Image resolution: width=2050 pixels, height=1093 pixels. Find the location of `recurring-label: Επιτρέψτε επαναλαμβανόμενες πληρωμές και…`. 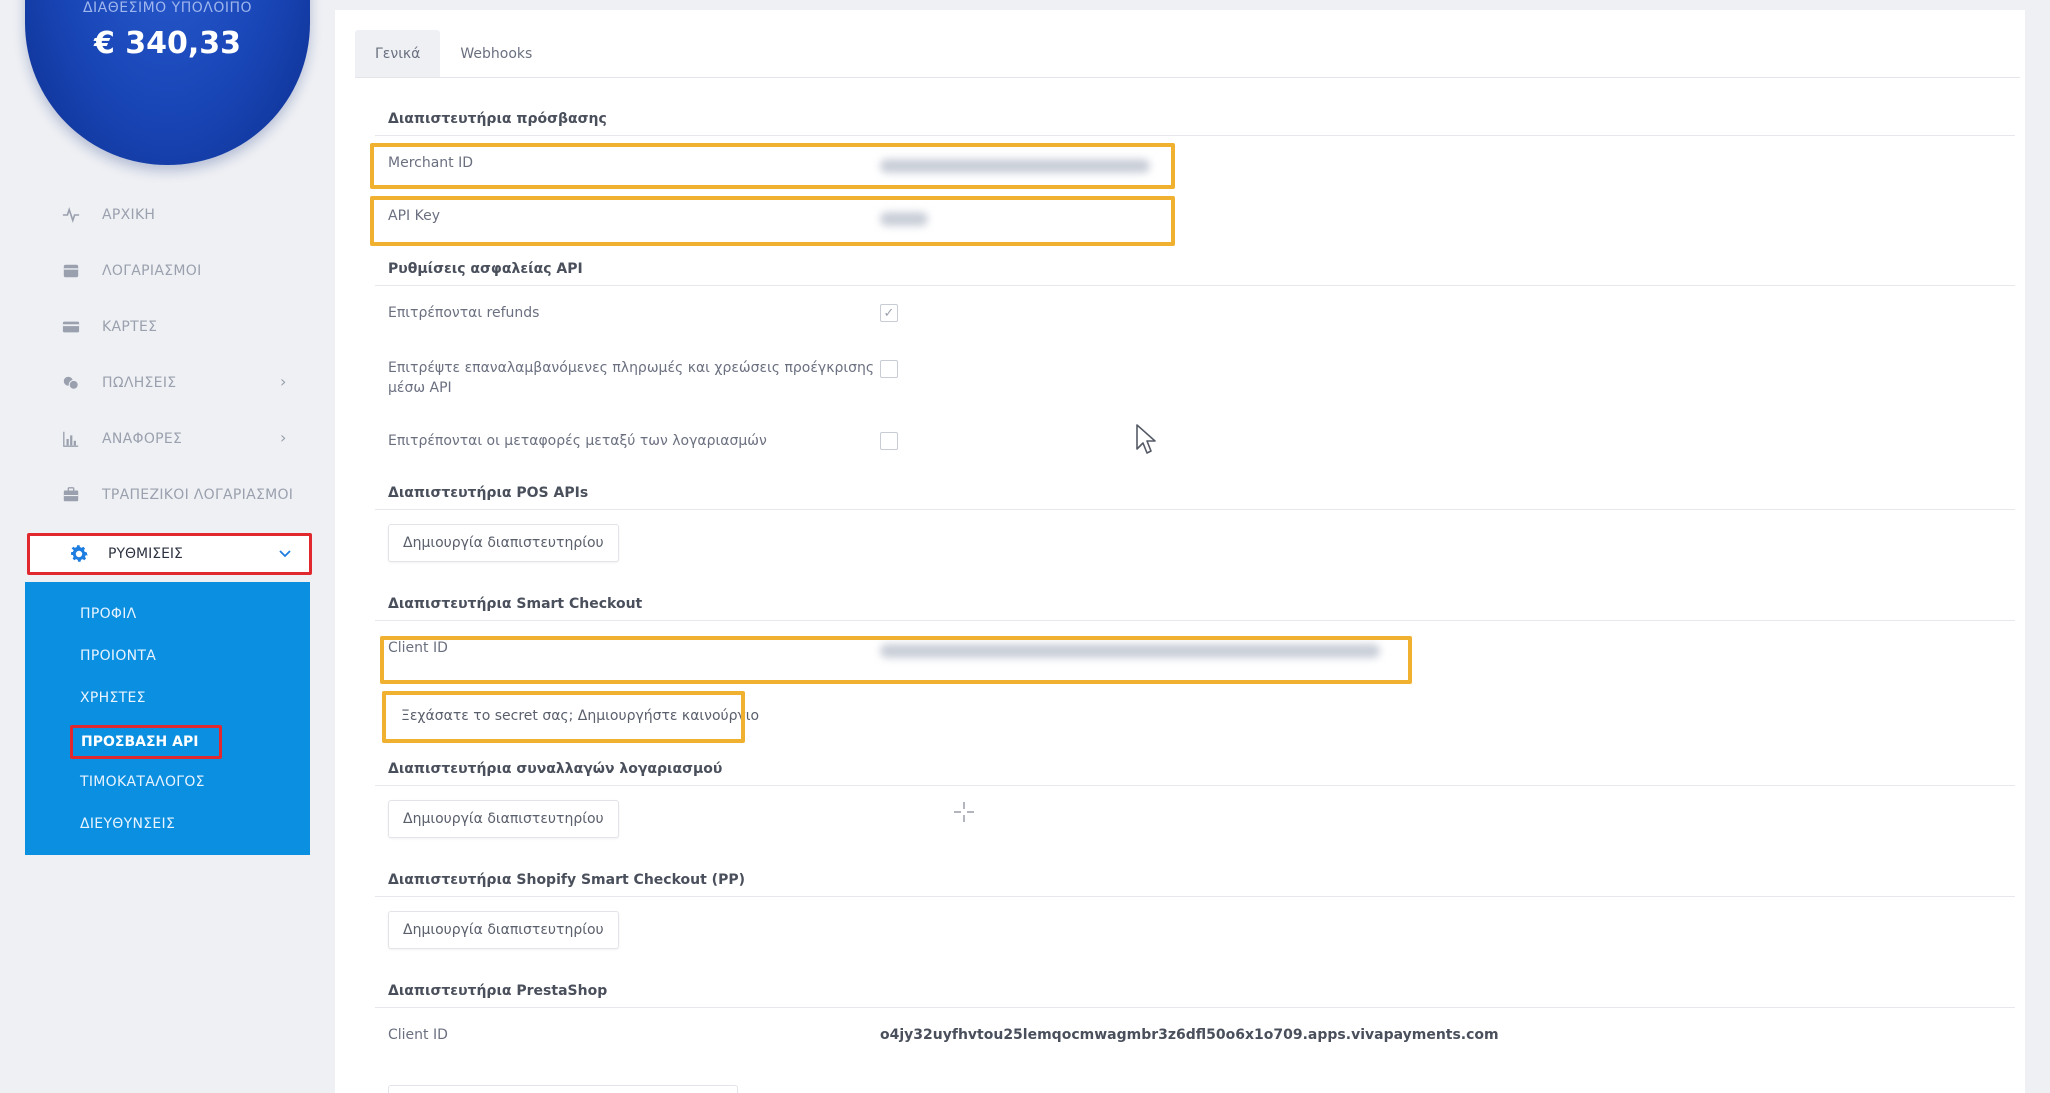

recurring-label: Επιτρέψτε επαναλαμβανόμενες πληρωμές και… is located at coordinates (631, 368).